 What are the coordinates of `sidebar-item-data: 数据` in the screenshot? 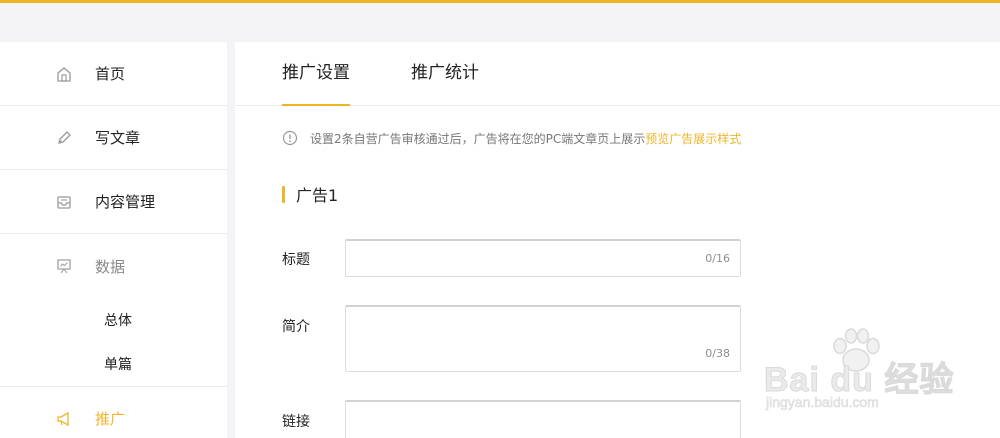 It's located at (113, 266).